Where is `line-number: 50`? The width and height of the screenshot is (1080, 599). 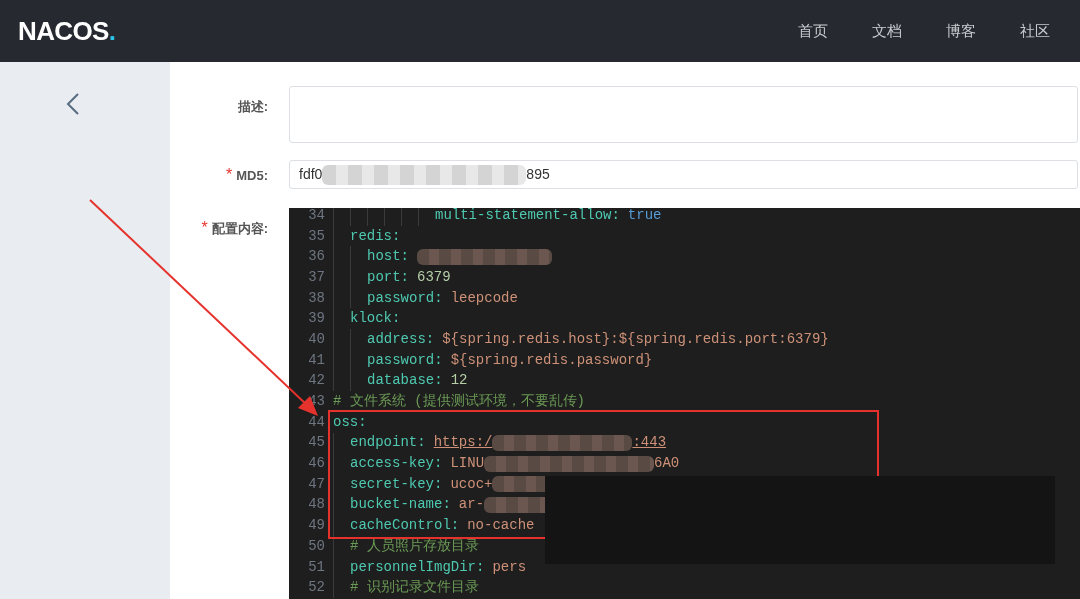 line-number: 50 is located at coordinates (316, 546).